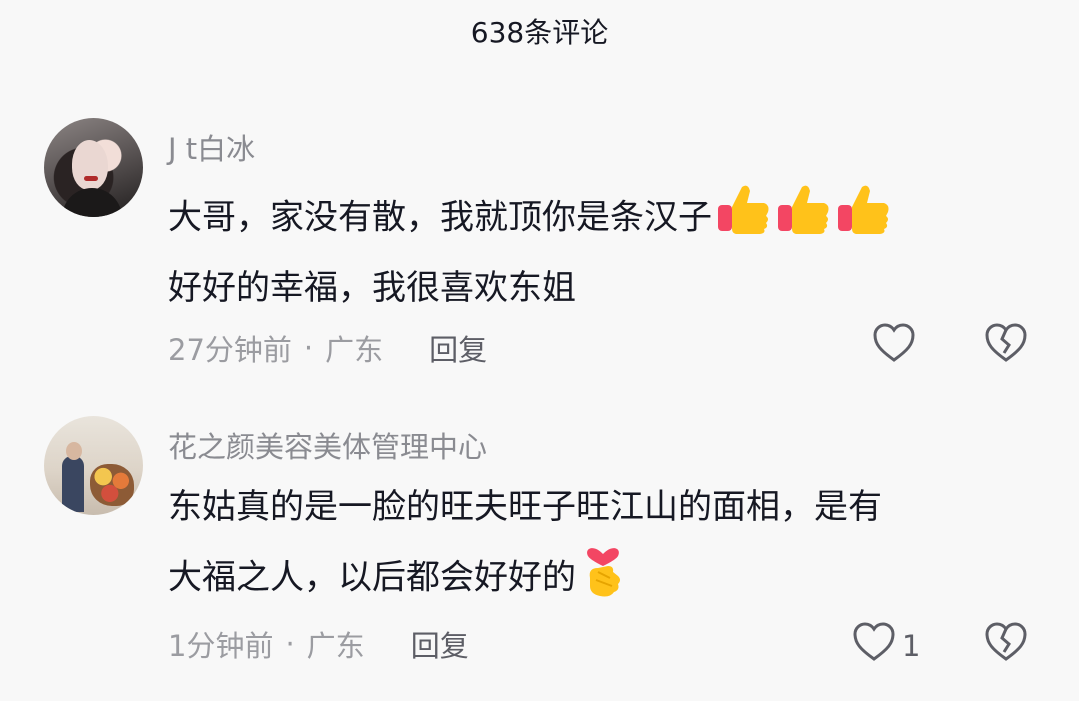 This screenshot has width=1079, height=701. Describe the element at coordinates (230, 350) in the screenshot. I see `comment-time: 27分钟前` at that location.